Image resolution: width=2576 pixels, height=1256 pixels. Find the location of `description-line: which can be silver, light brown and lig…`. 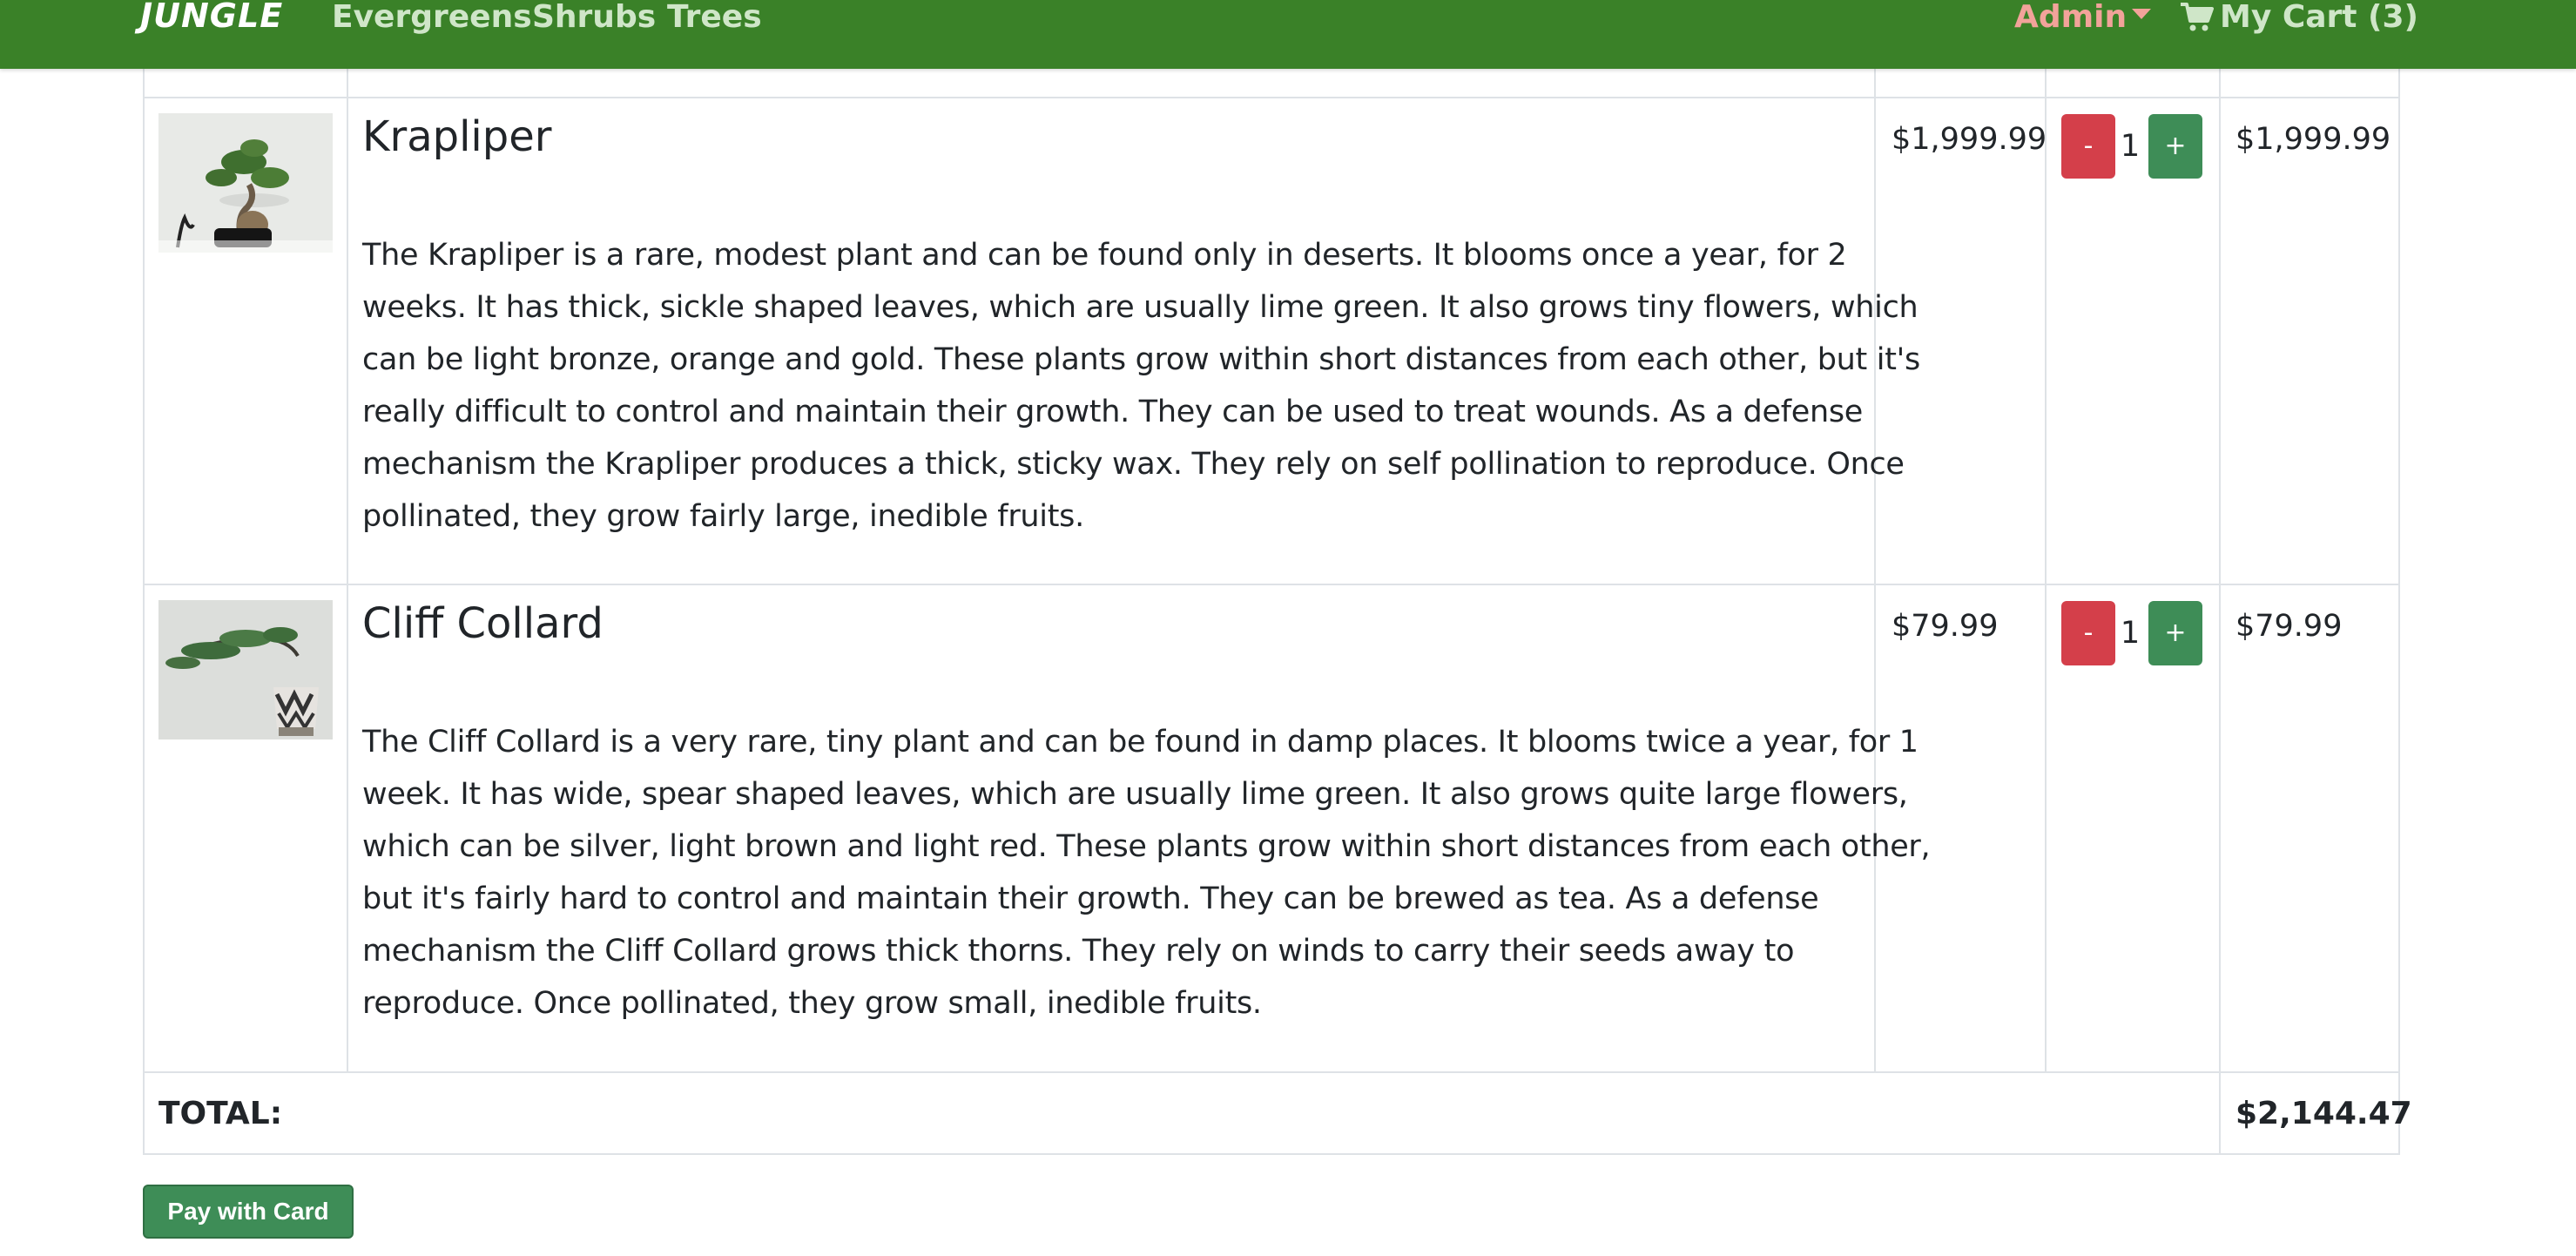

description-line: which can be silver, light brown and lig… is located at coordinates (1146, 846).